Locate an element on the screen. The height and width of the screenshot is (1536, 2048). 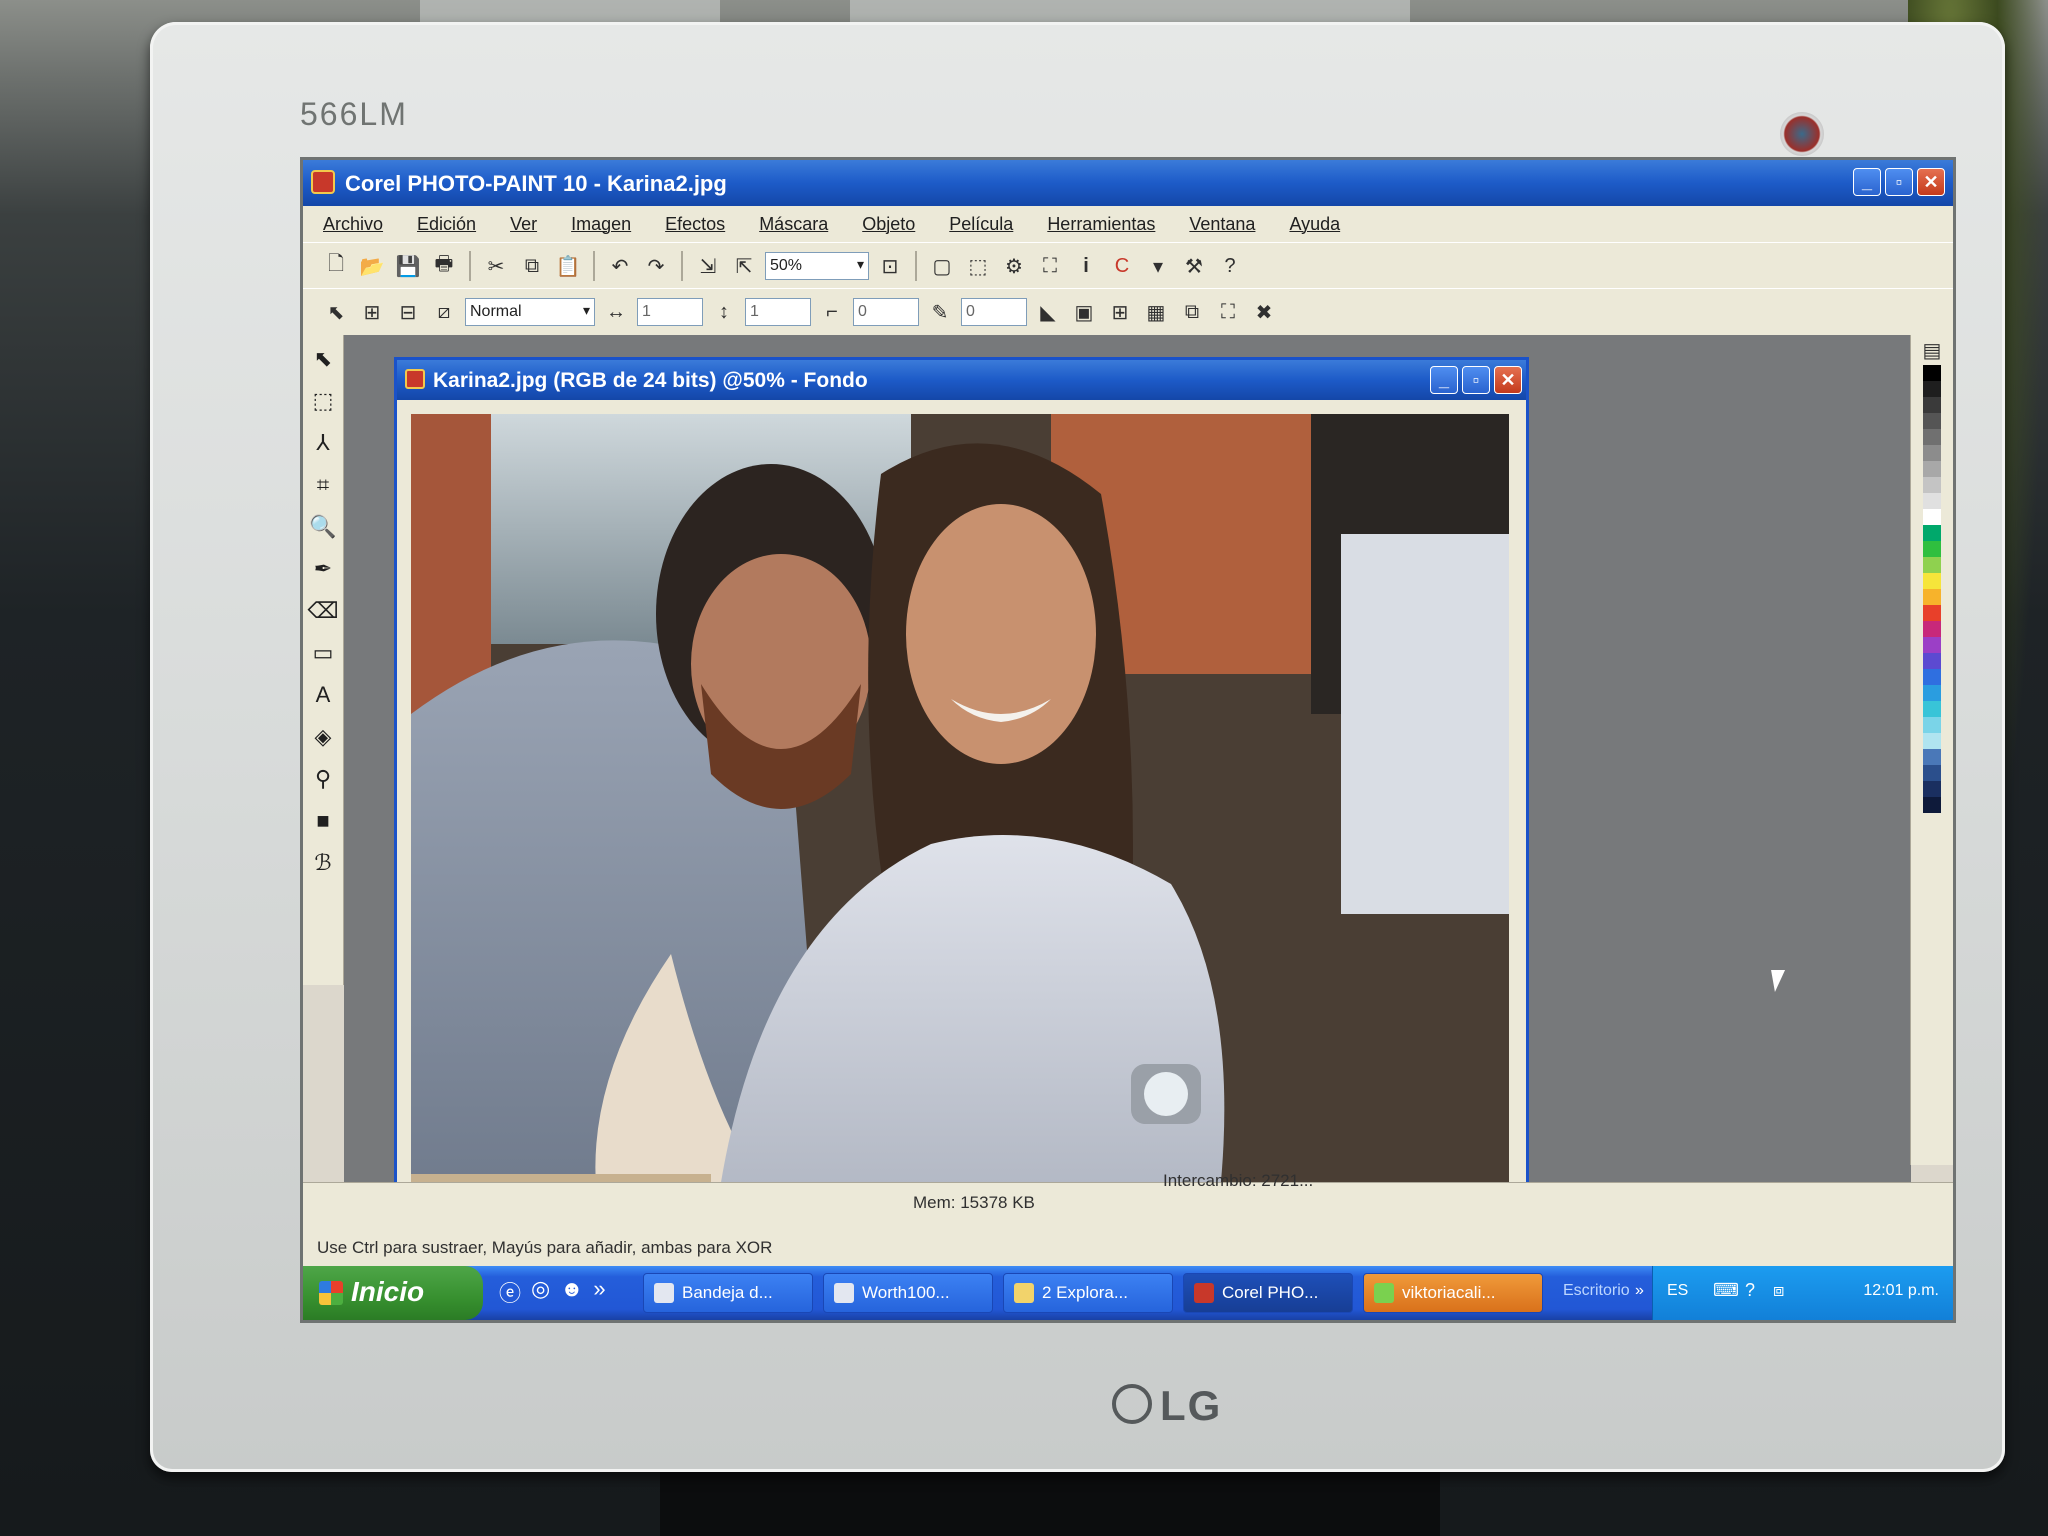
save-icon: 💾 is located at coordinates (408, 266).